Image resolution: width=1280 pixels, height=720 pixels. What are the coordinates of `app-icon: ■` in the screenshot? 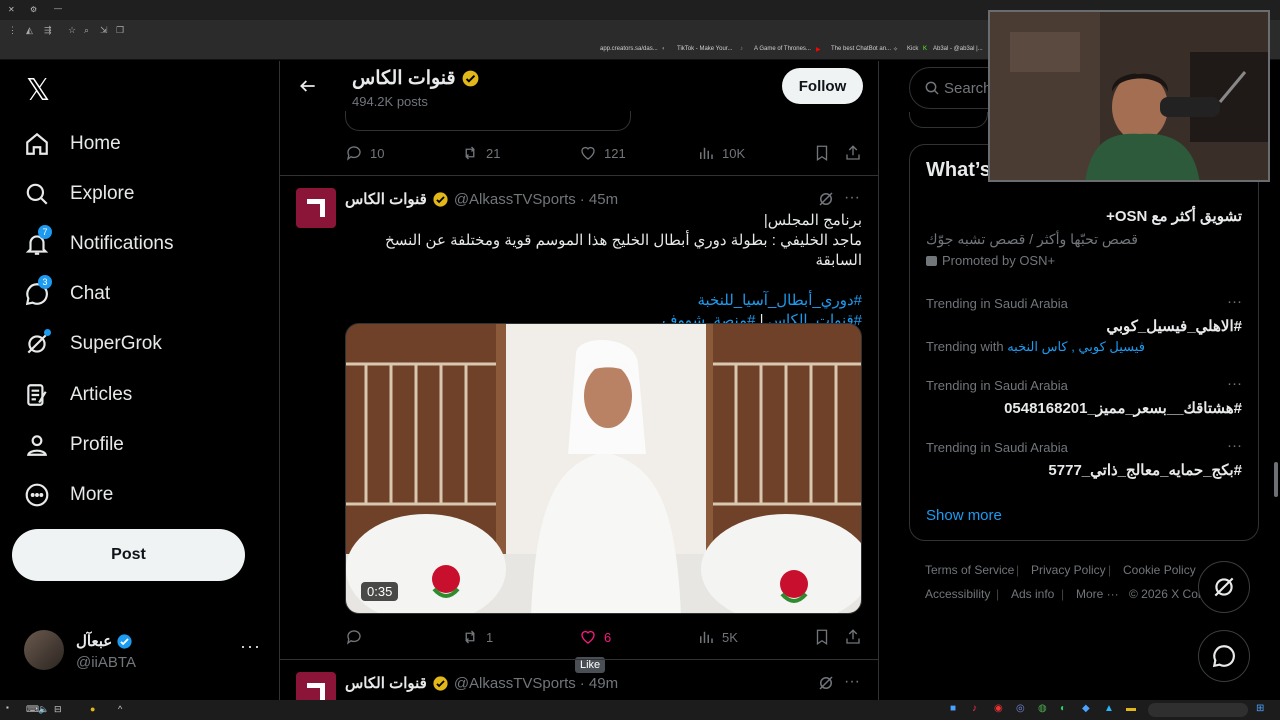 It's located at (953, 708).